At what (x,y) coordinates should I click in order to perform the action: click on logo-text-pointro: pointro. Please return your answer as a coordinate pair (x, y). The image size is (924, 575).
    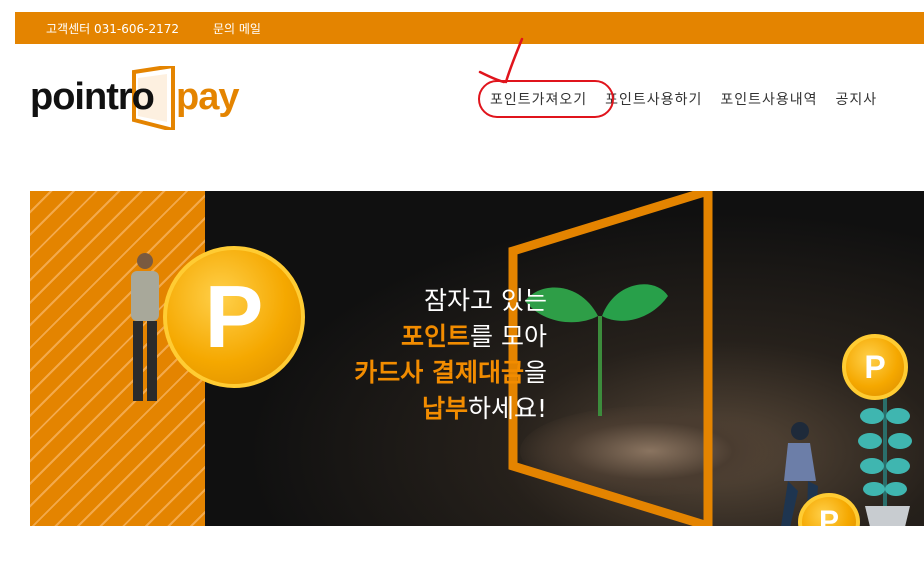
    Looking at the image, I should click on (92, 97).